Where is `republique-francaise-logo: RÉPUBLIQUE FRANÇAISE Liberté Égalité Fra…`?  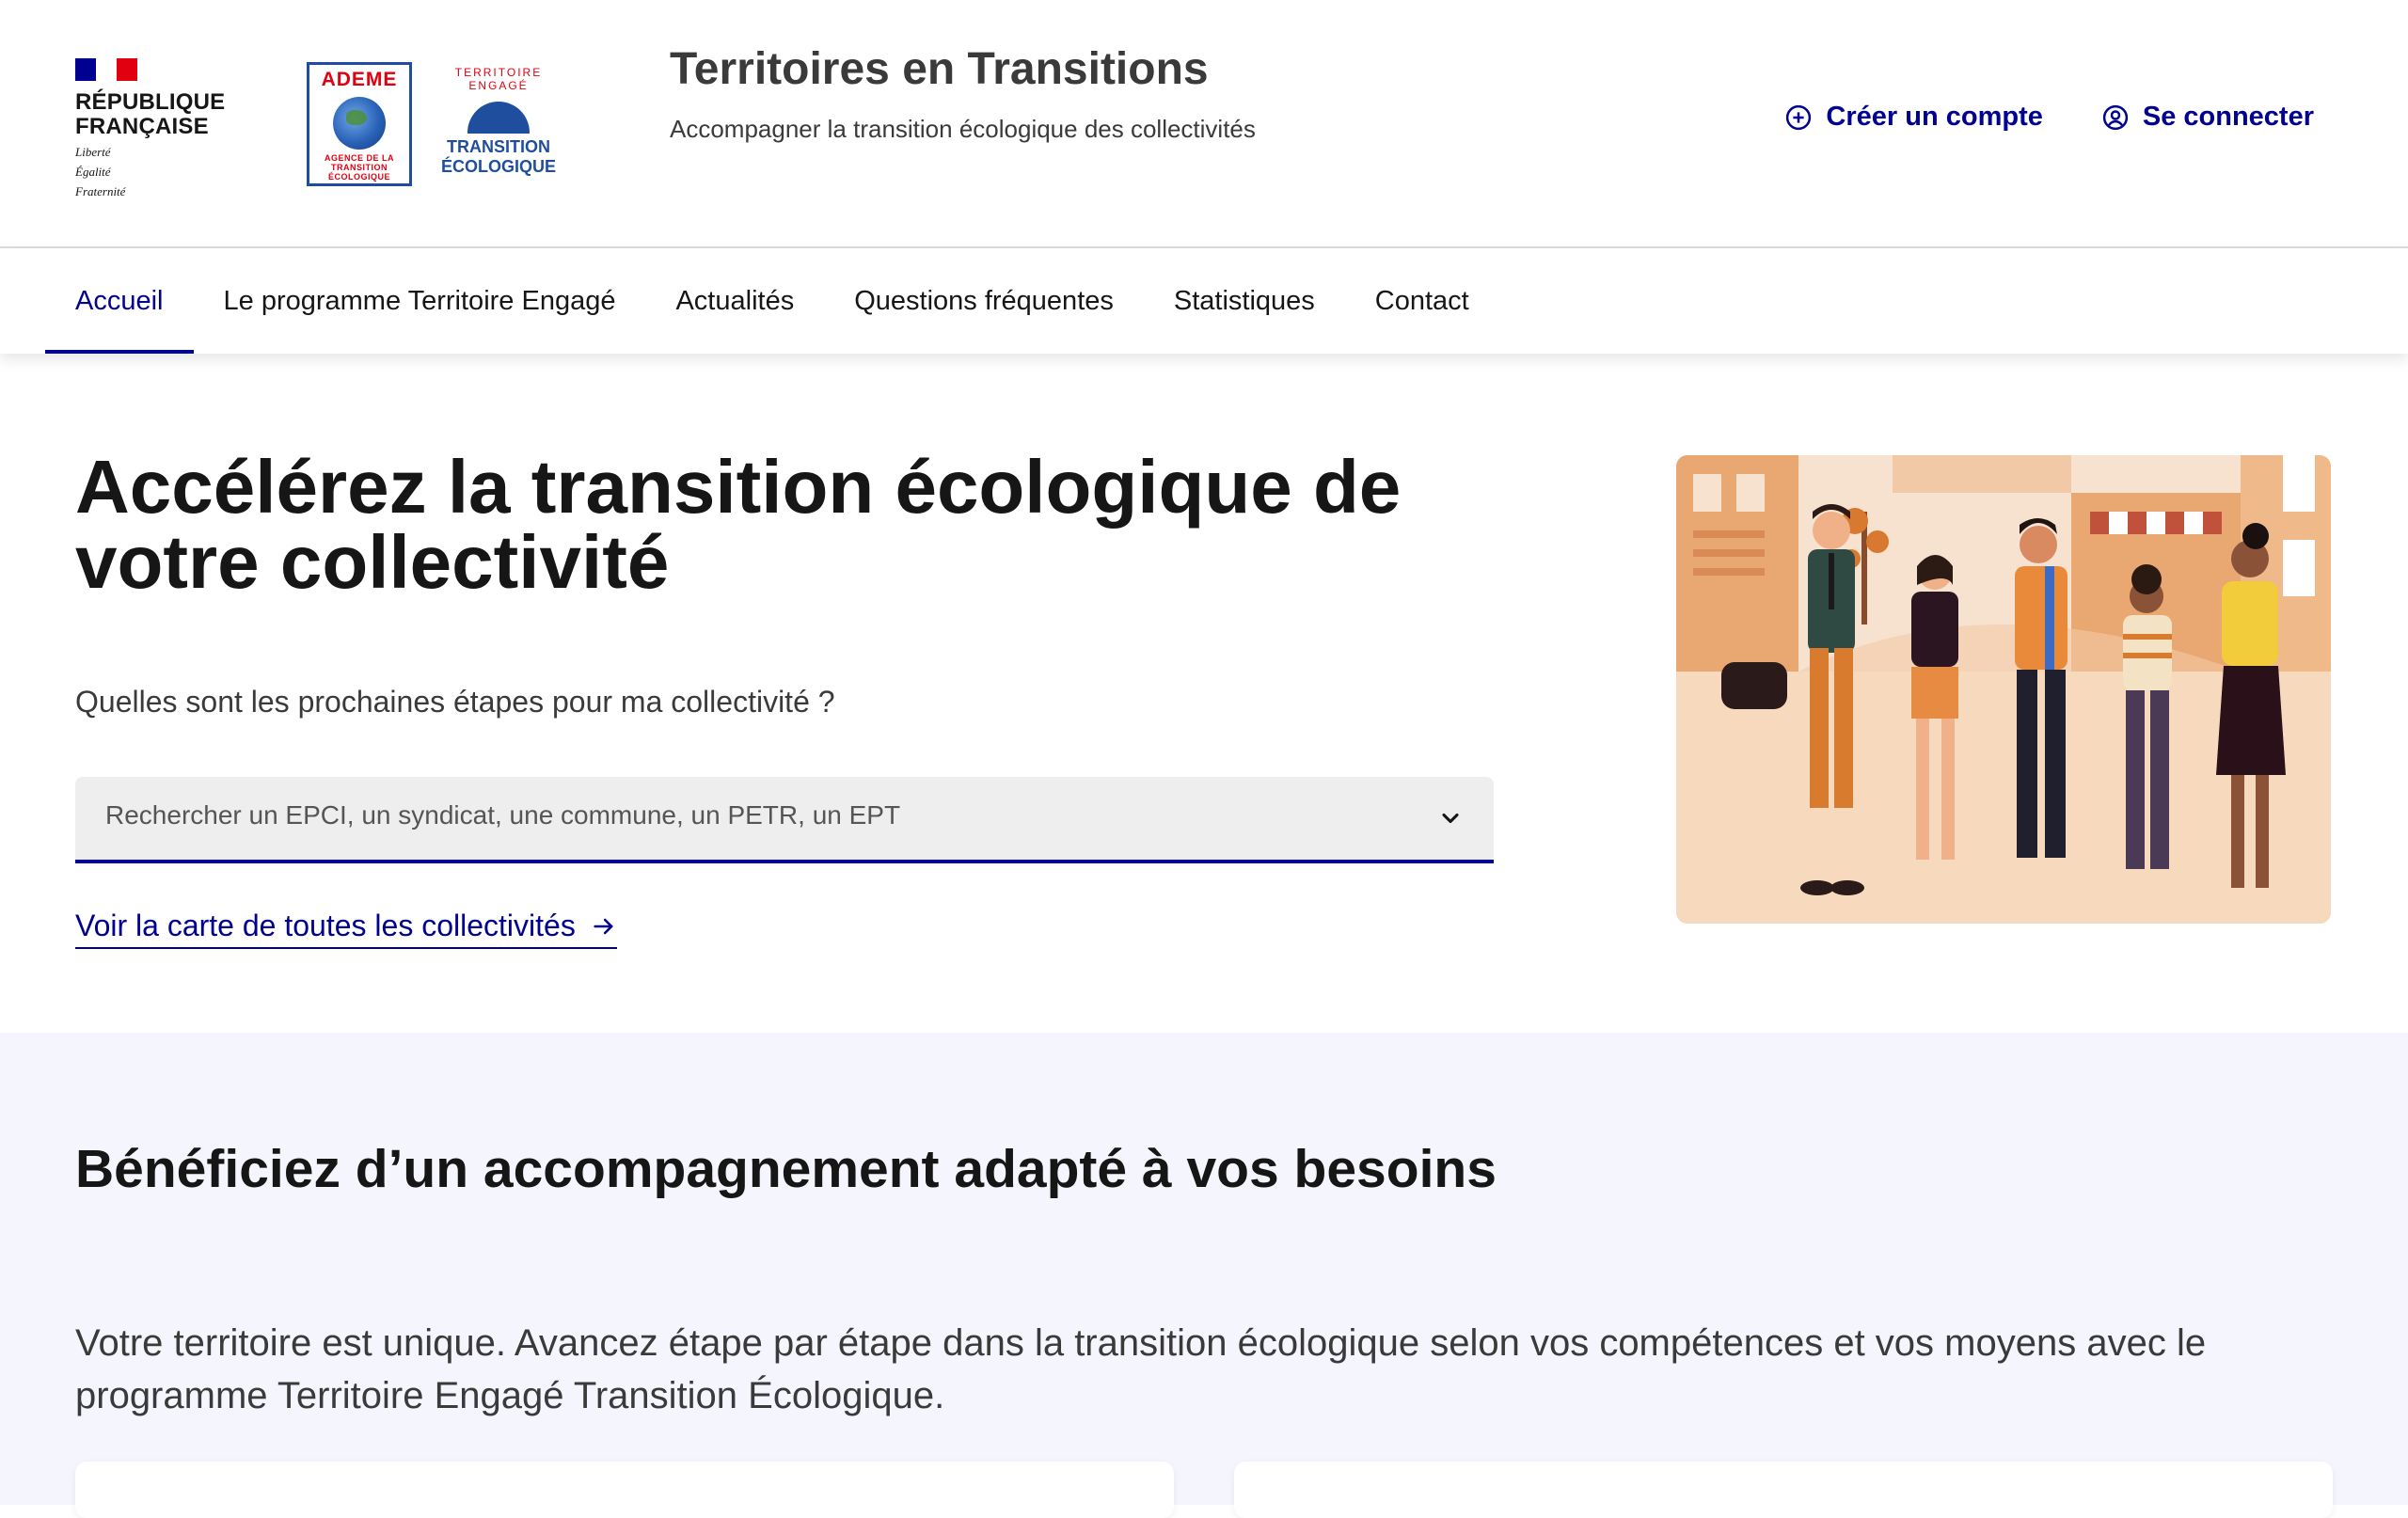 republique-francaise-logo: RÉPUBLIQUE FRANÇAISE Liberté Égalité Fra… is located at coordinates (150, 128).